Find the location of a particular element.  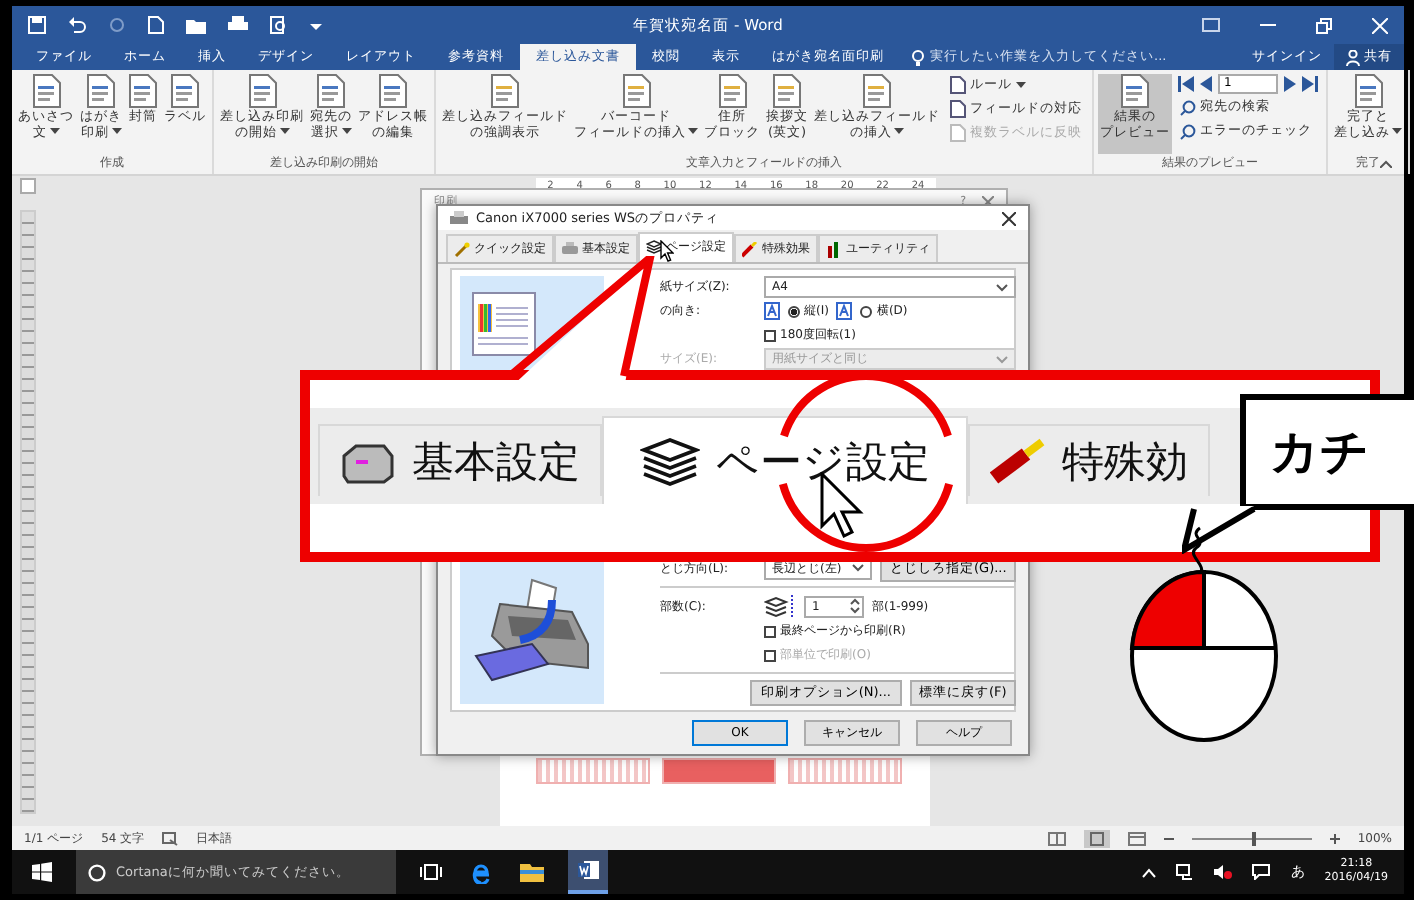

muted-speaker-icon is located at coordinates (1223, 872).